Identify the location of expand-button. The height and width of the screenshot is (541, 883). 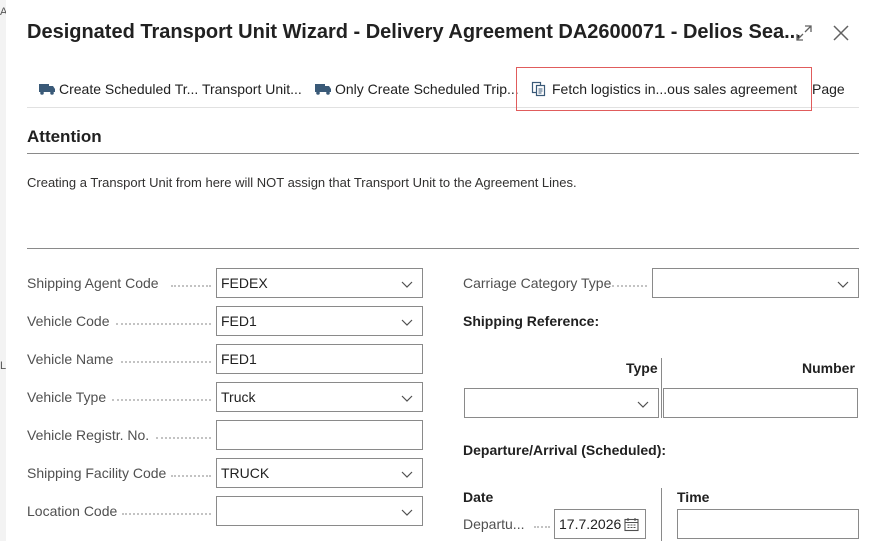
(804, 33).